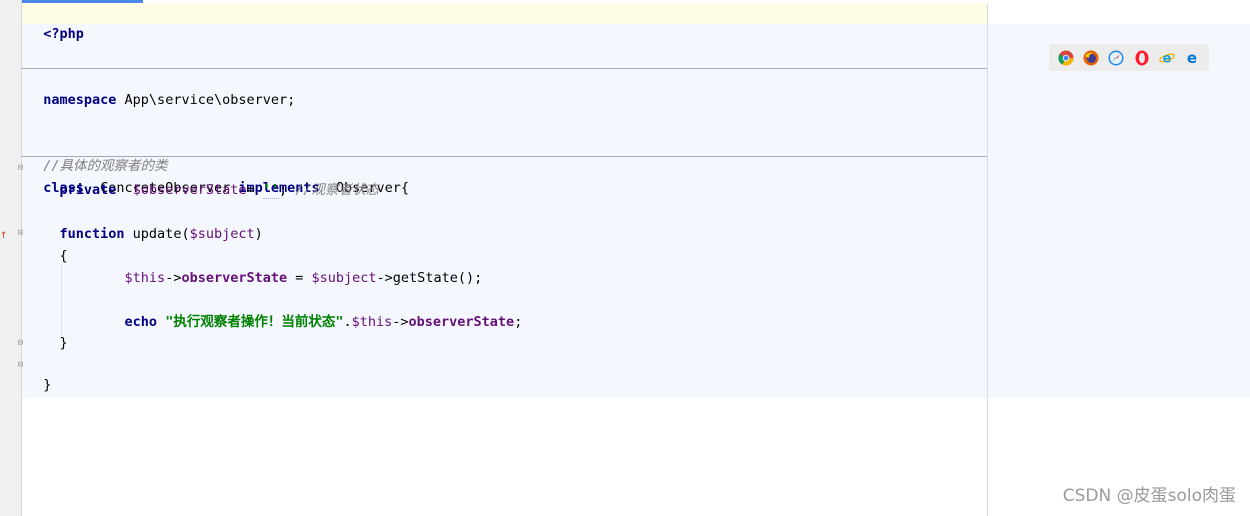 This screenshot has height=516, width=1250. I want to click on editor-gutter, so click(11, 258).